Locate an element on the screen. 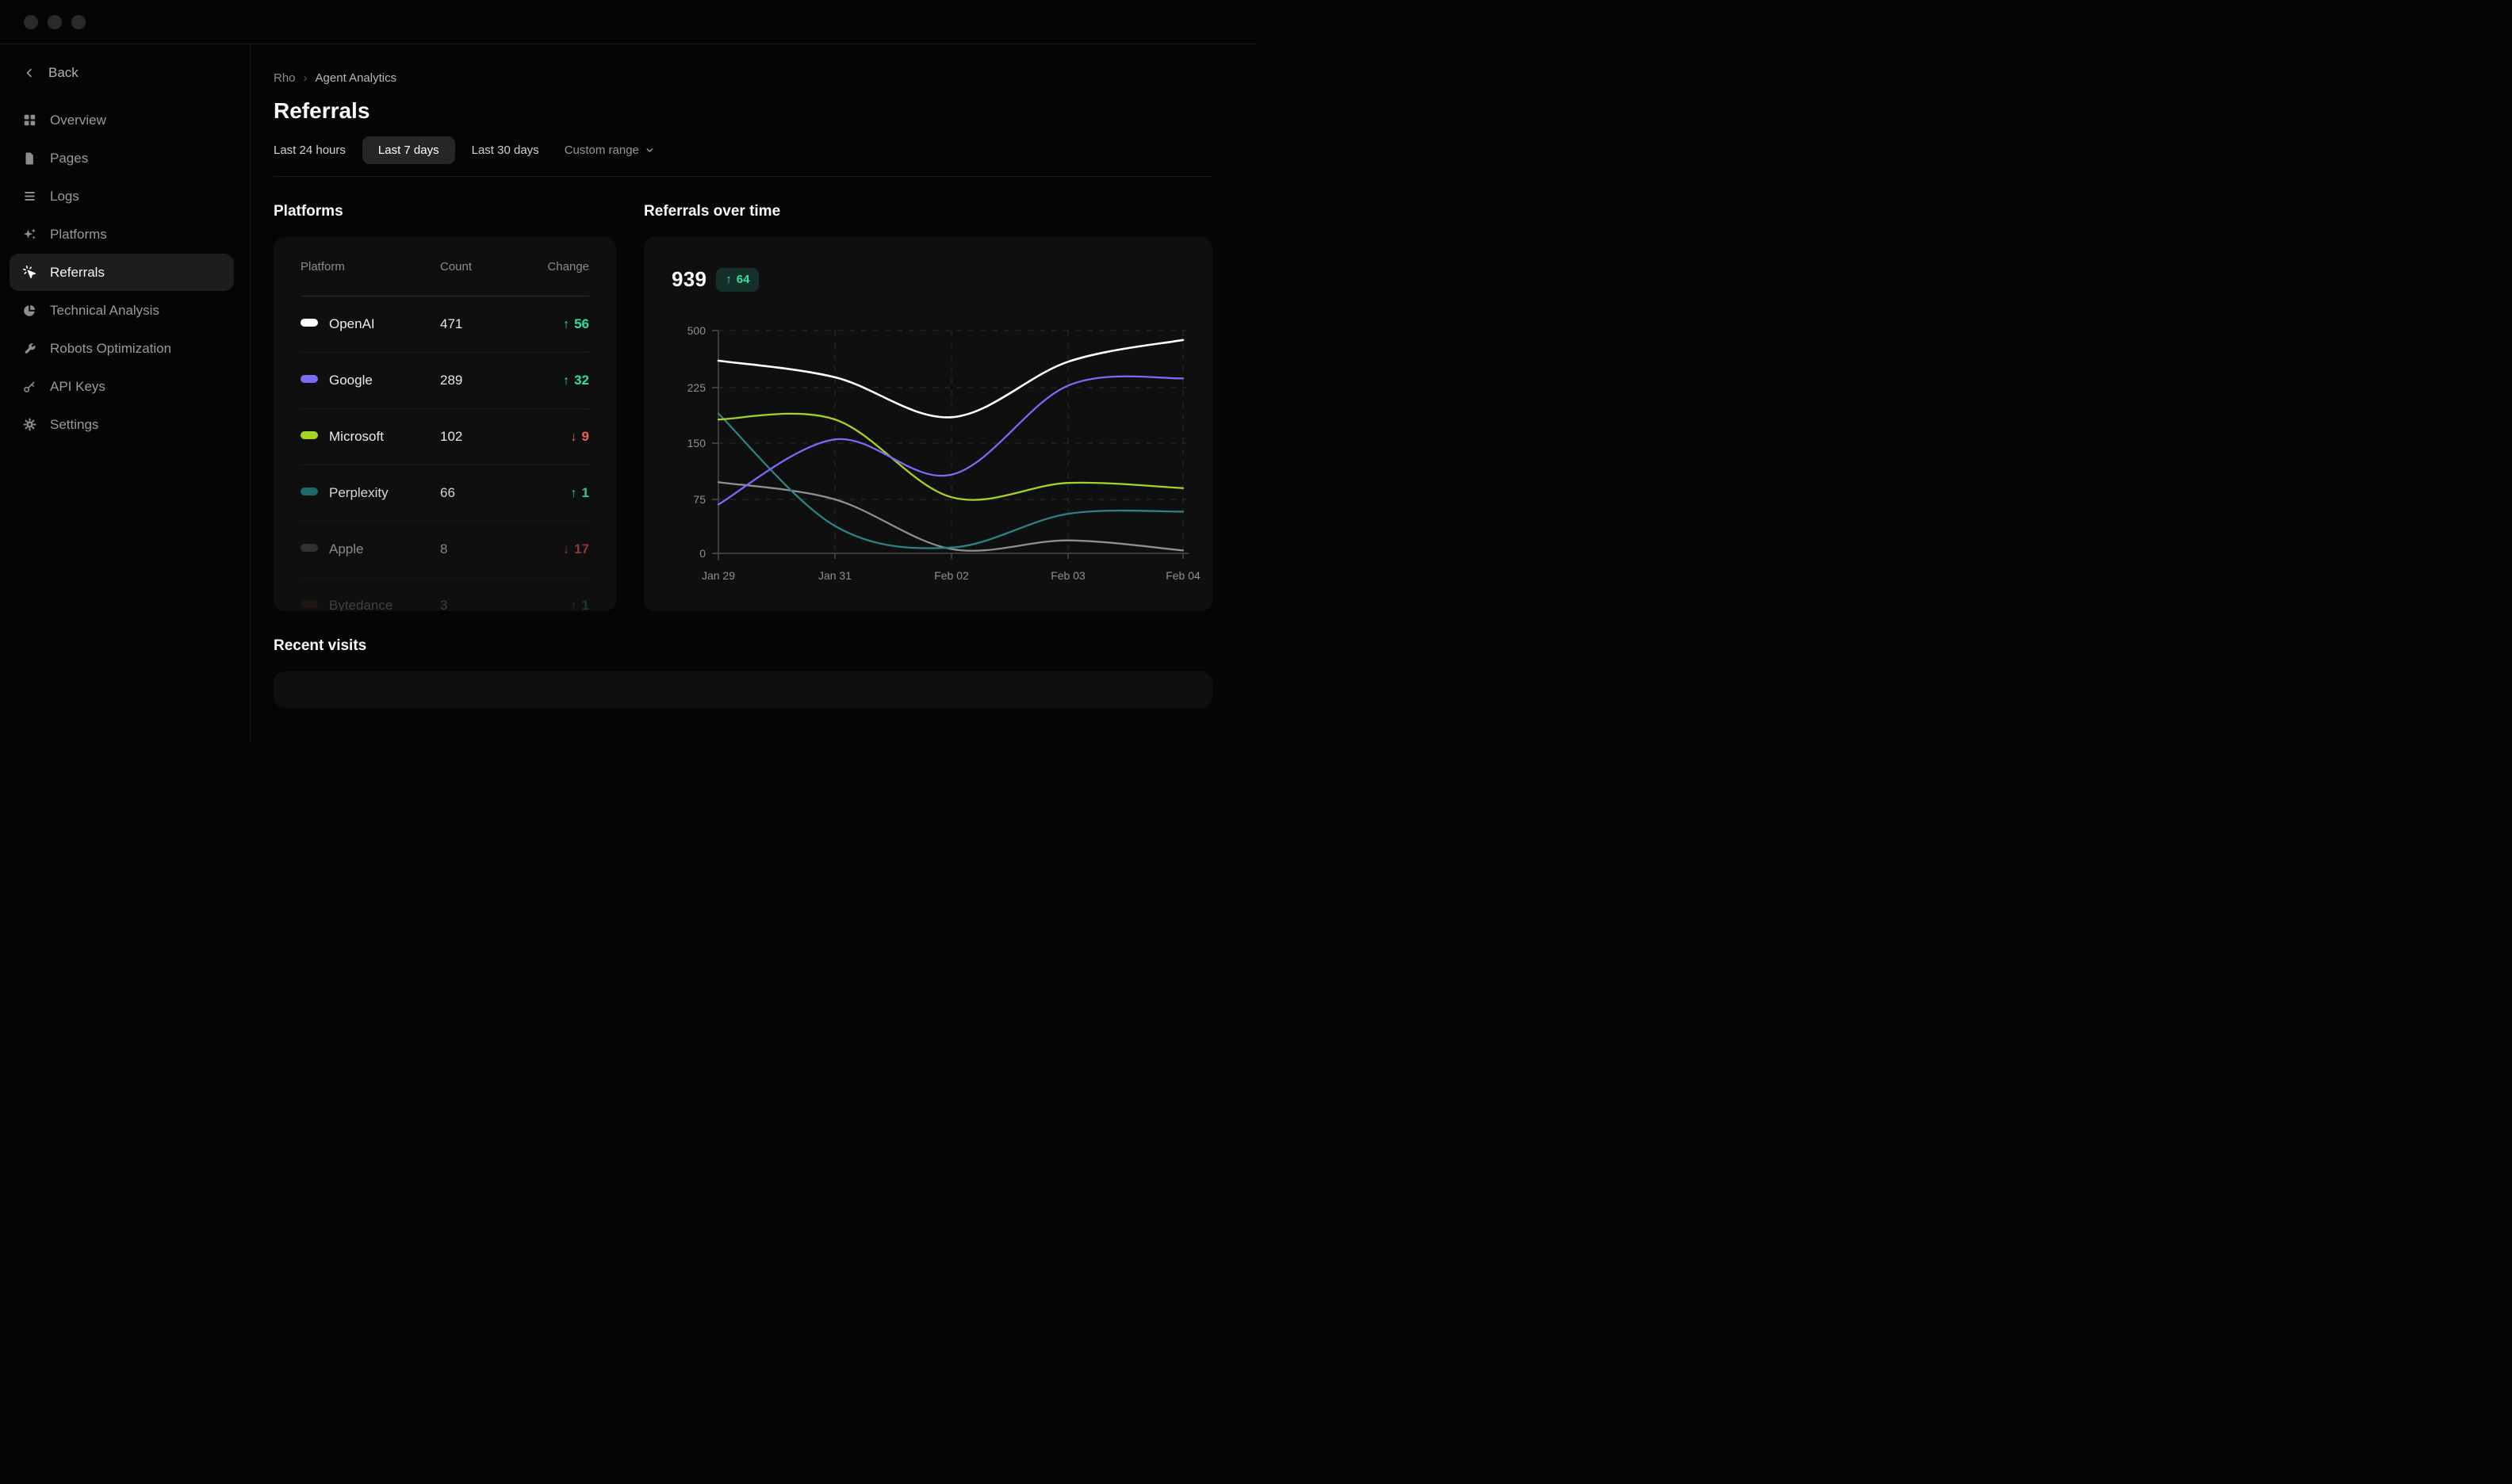  window-controls is located at coordinates (55, 22).